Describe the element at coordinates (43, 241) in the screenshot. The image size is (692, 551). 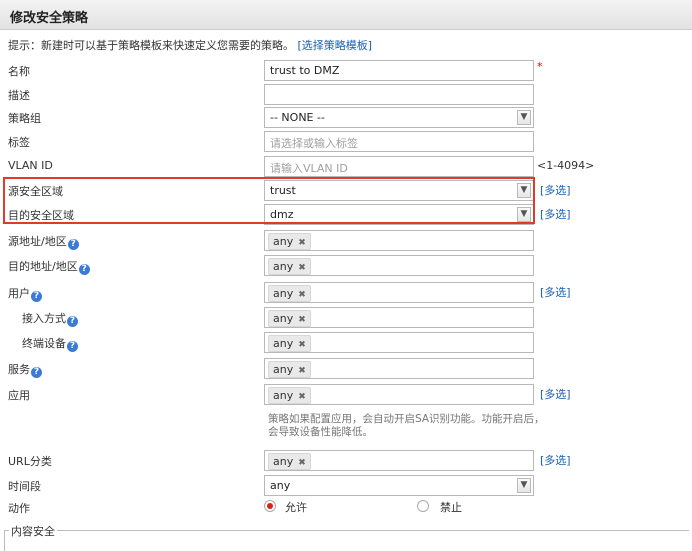
I see `source-address-label: 源地址/地区?` at that location.